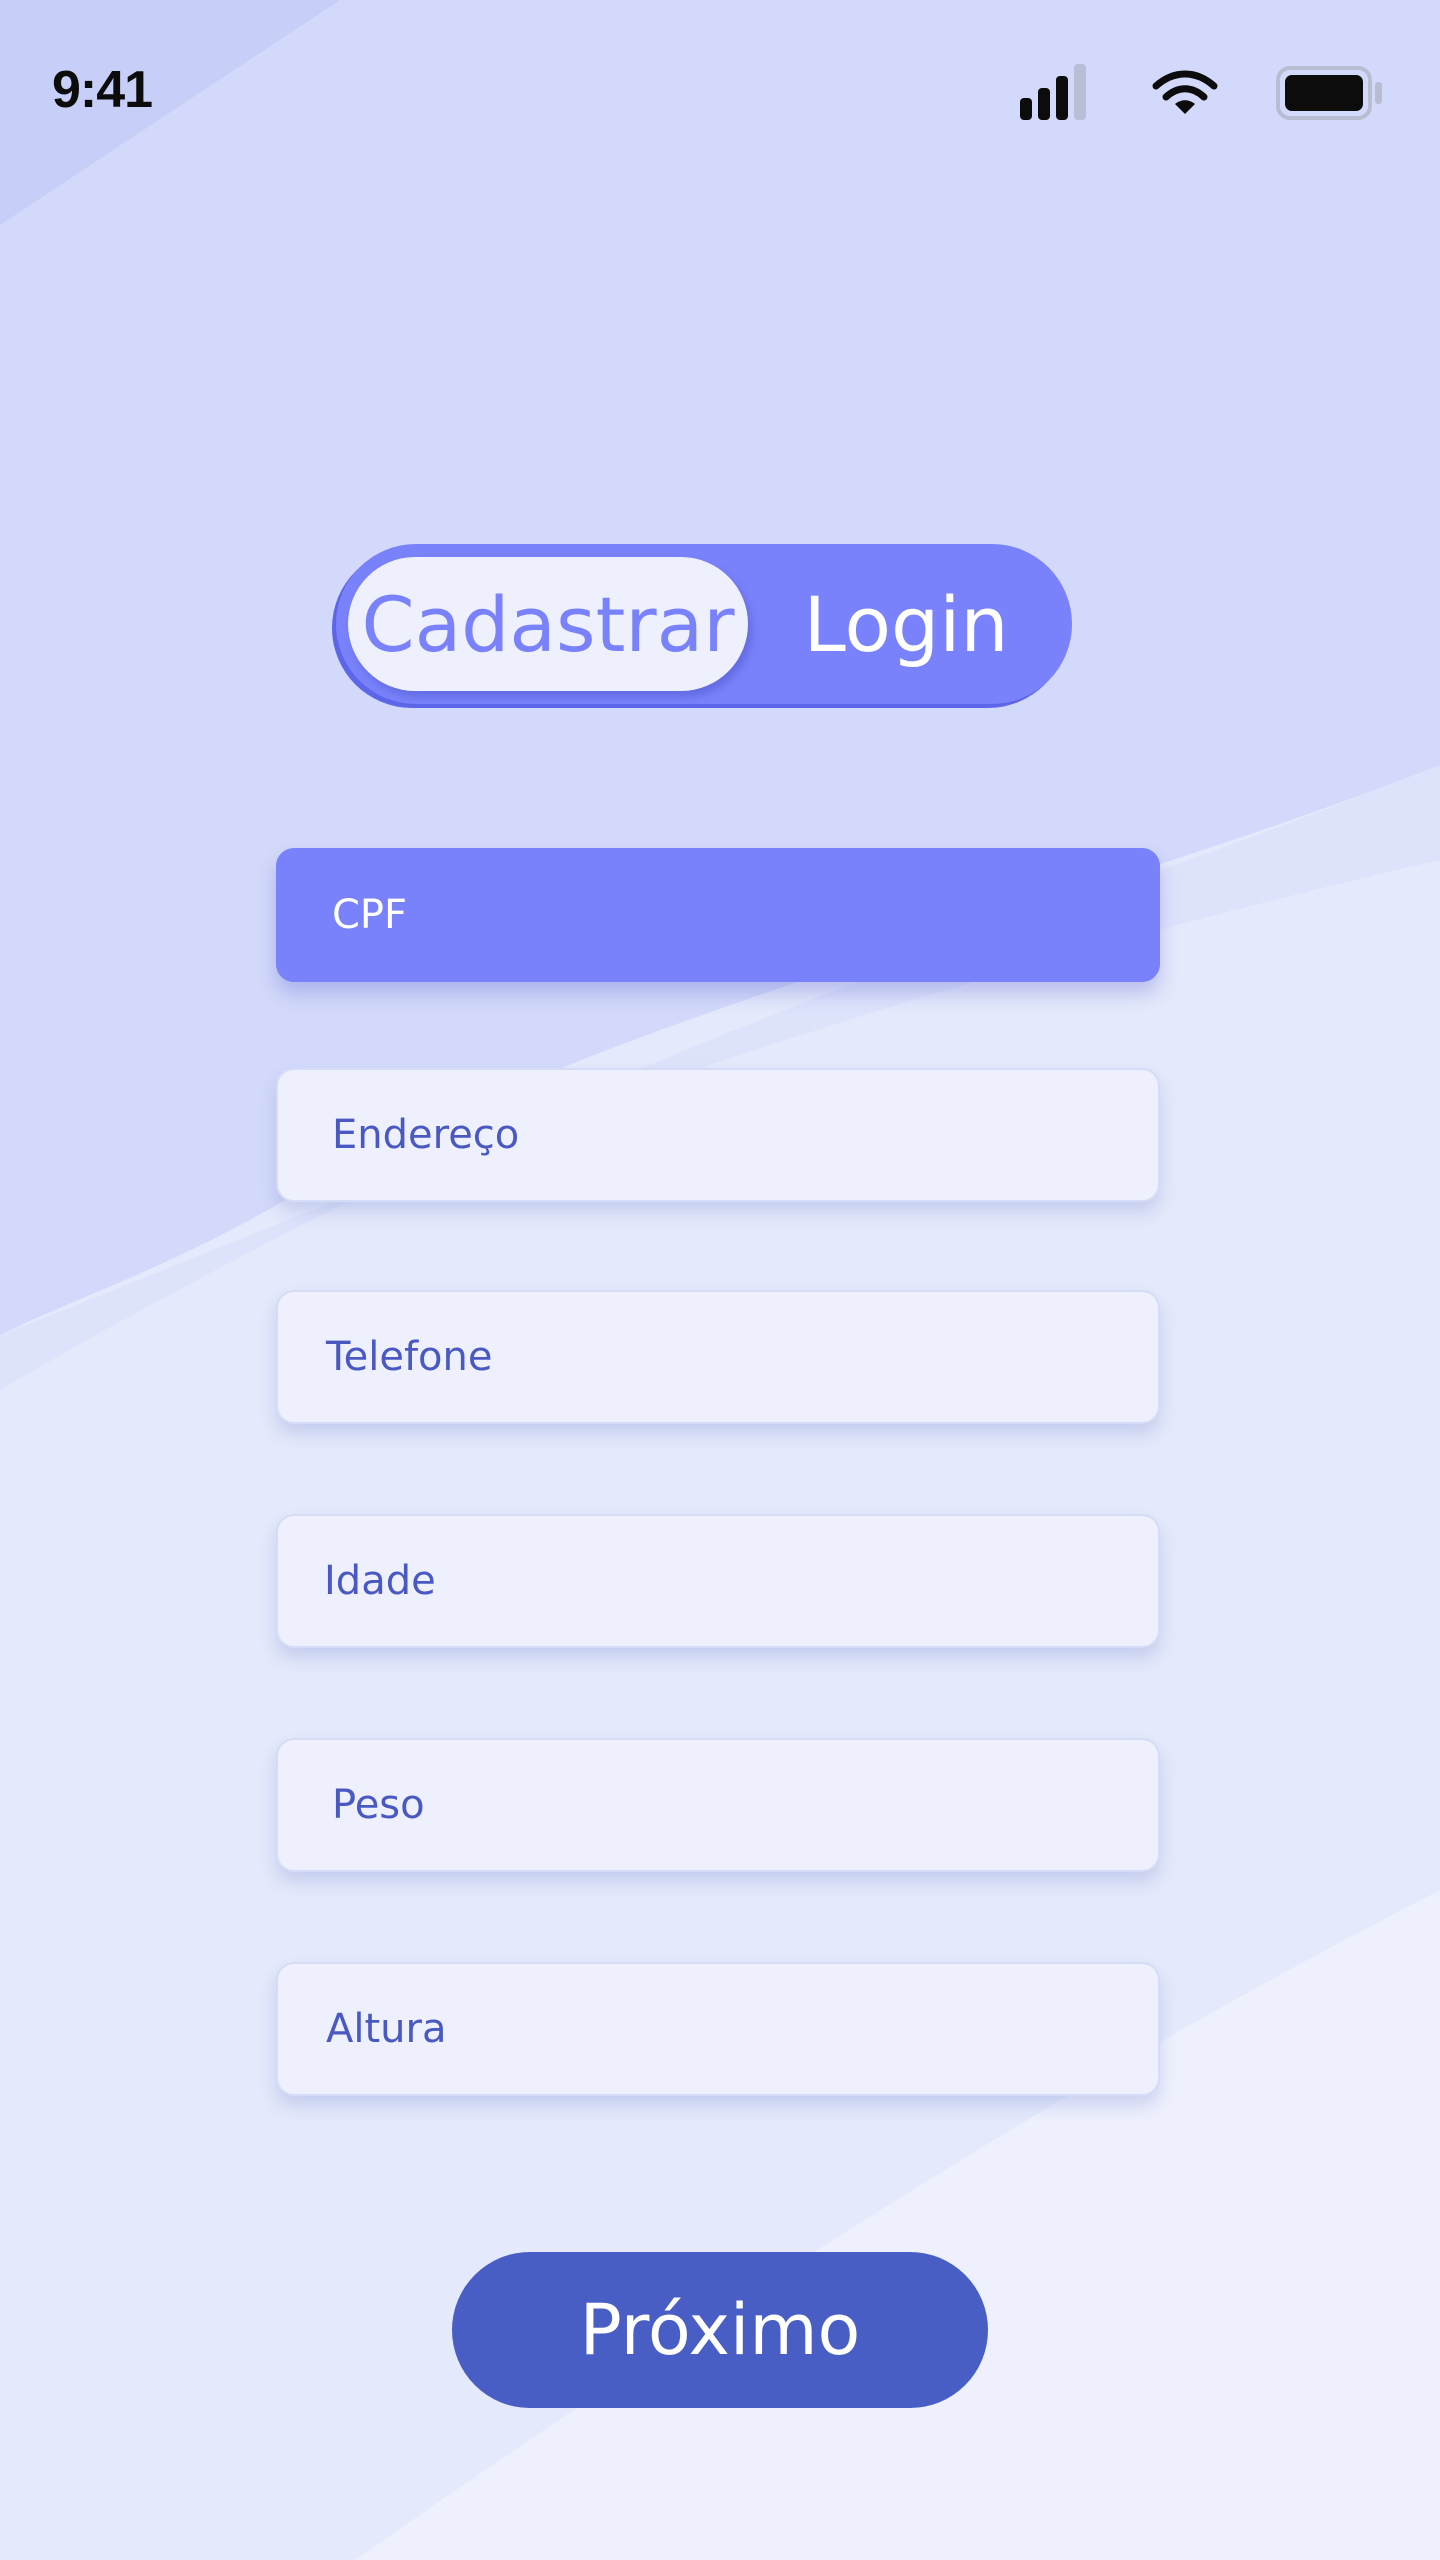 Image resolution: width=1440 pixels, height=2560 pixels. Describe the element at coordinates (102, 90) in the screenshot. I see `status-time: 9:41` at that location.